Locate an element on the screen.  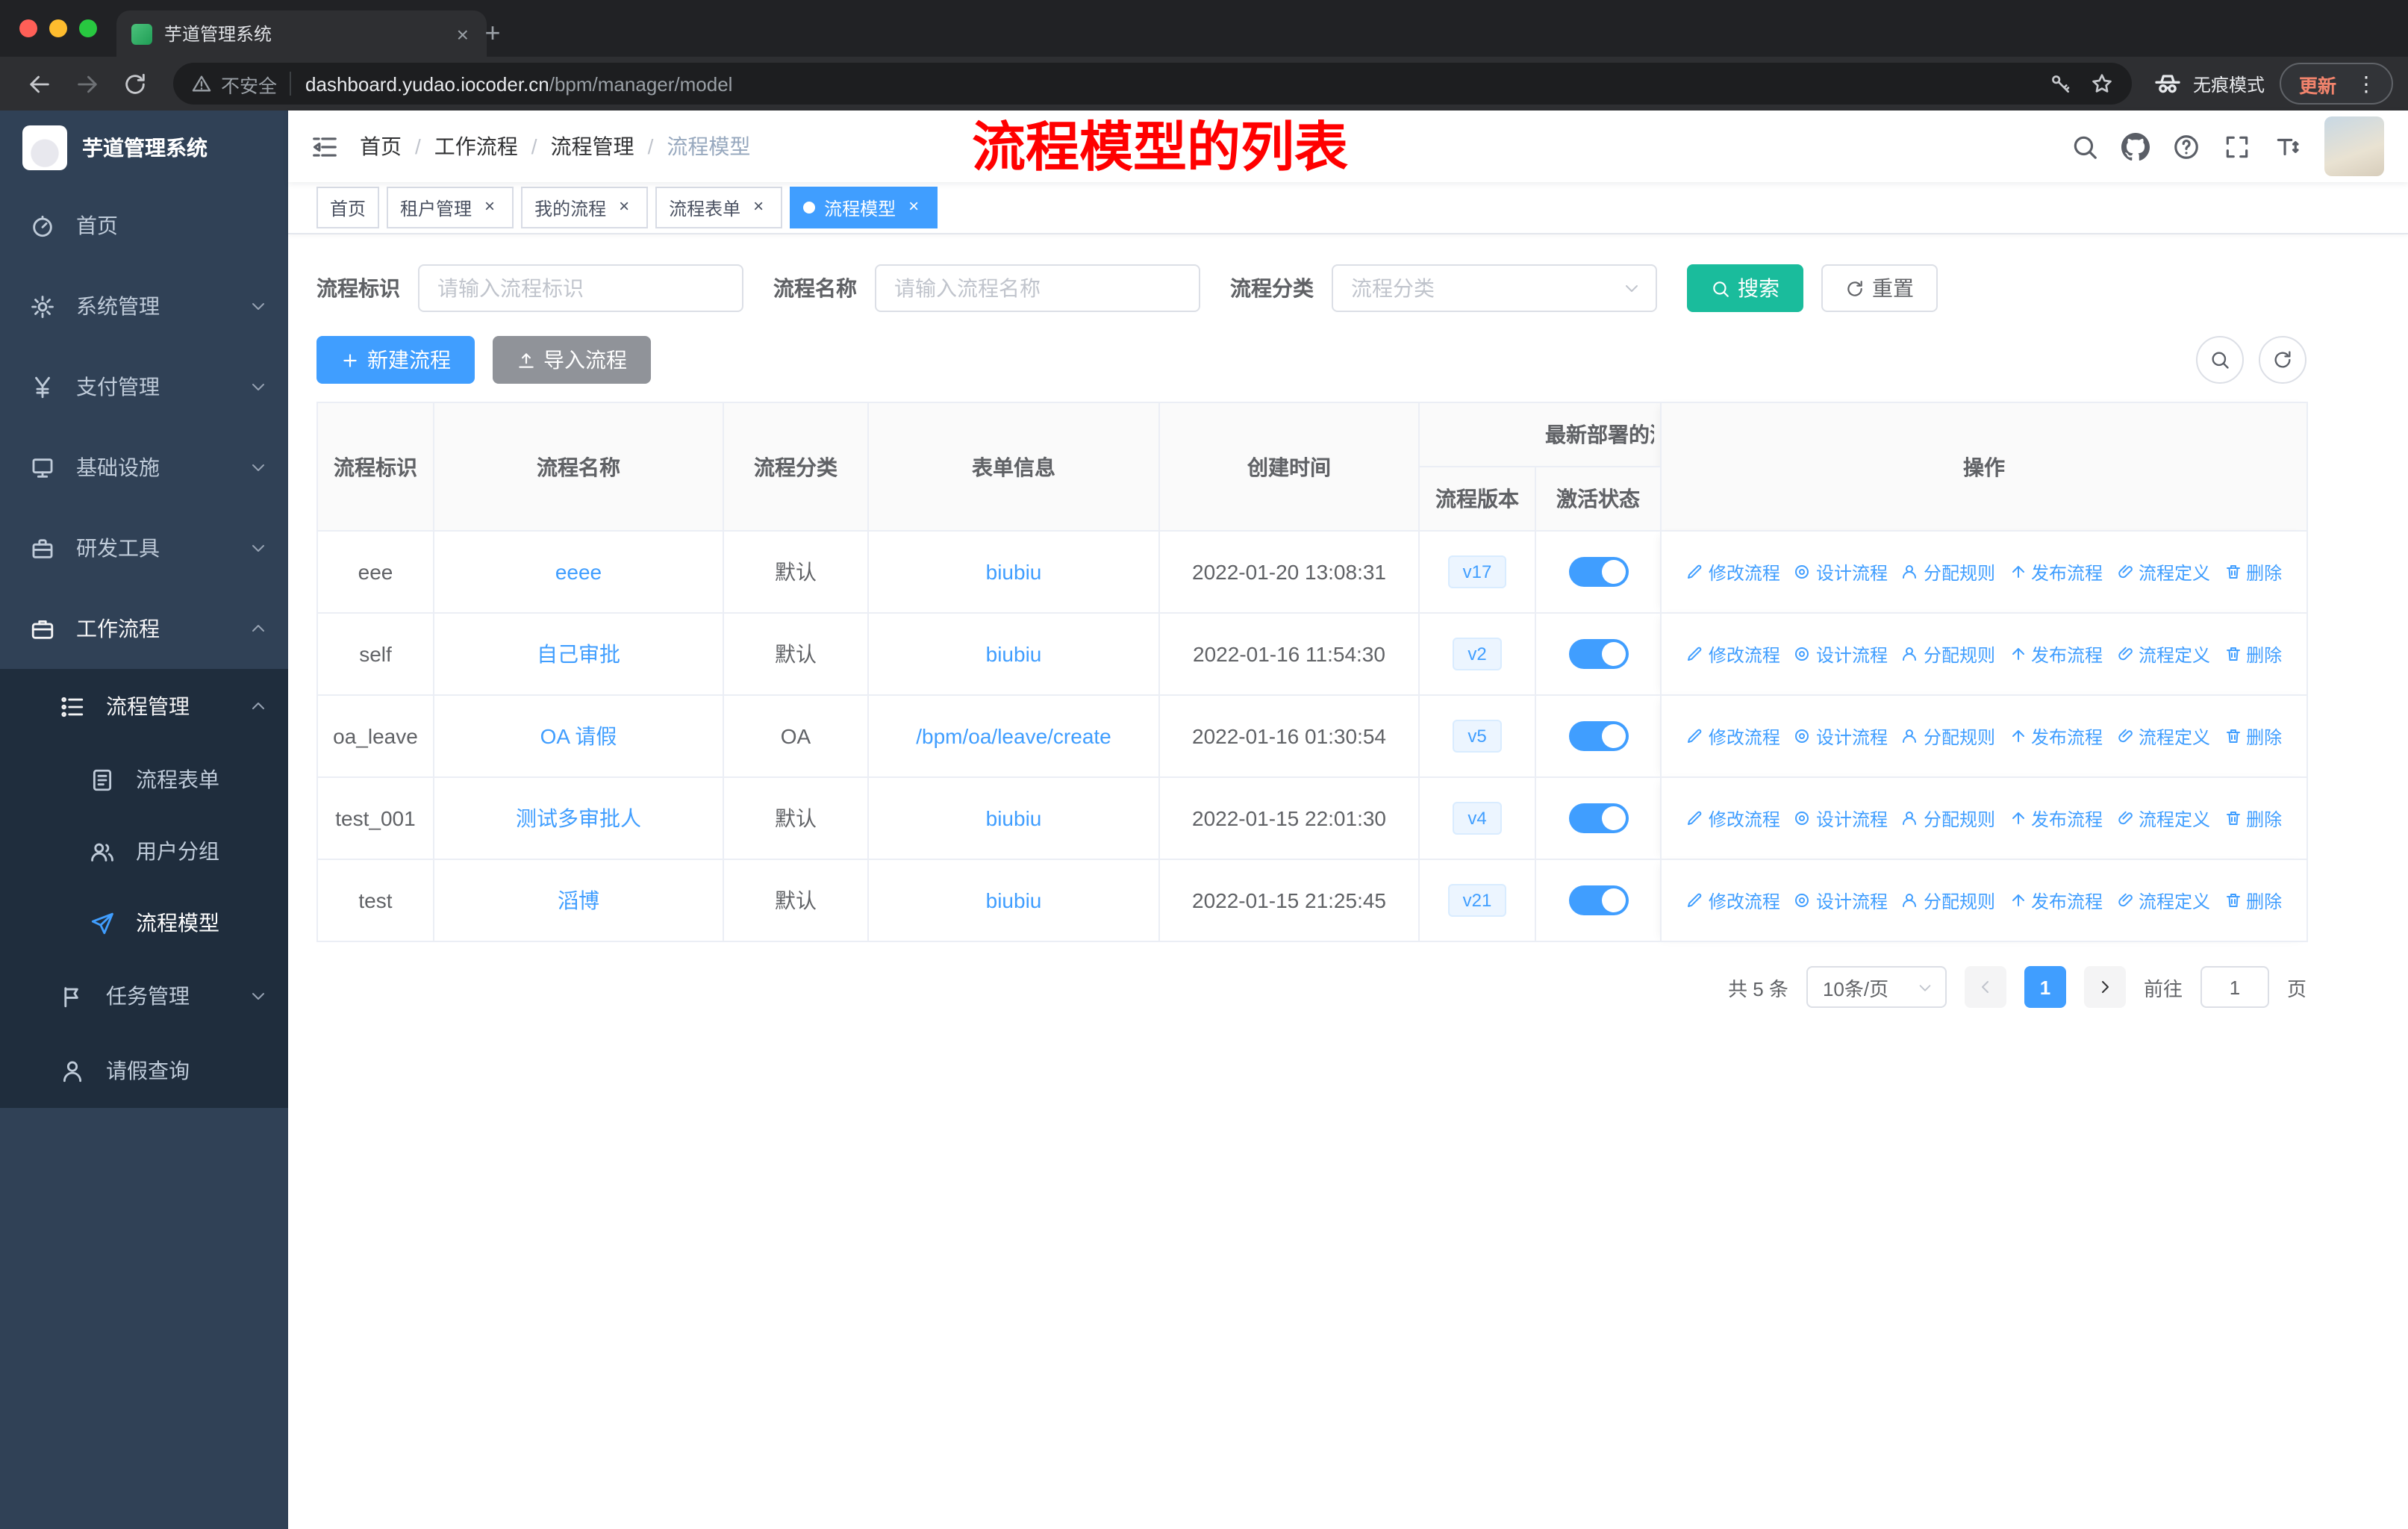
model-name-link: OA 请假 is located at coordinates (578, 736).